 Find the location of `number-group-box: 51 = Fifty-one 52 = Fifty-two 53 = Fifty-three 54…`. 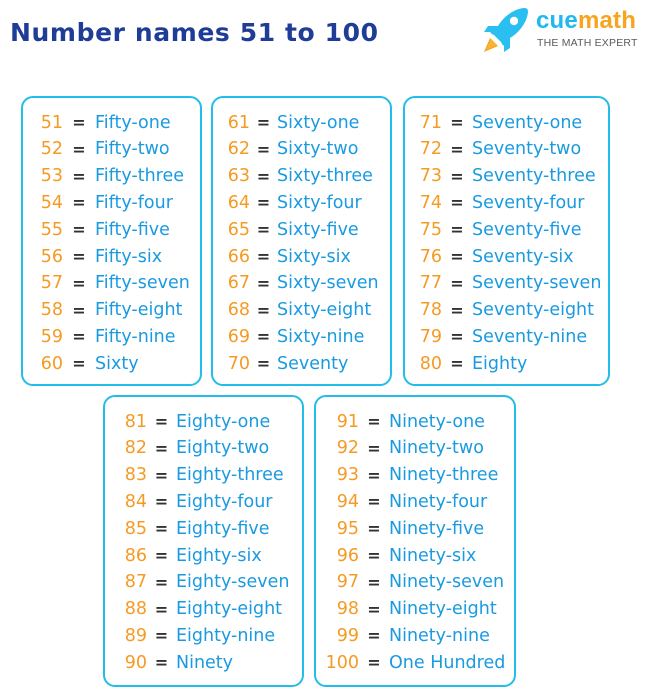

number-group-box: 51 = Fifty-one 52 = Fifty-two 53 = Fifty-three 54… is located at coordinates (111, 241).